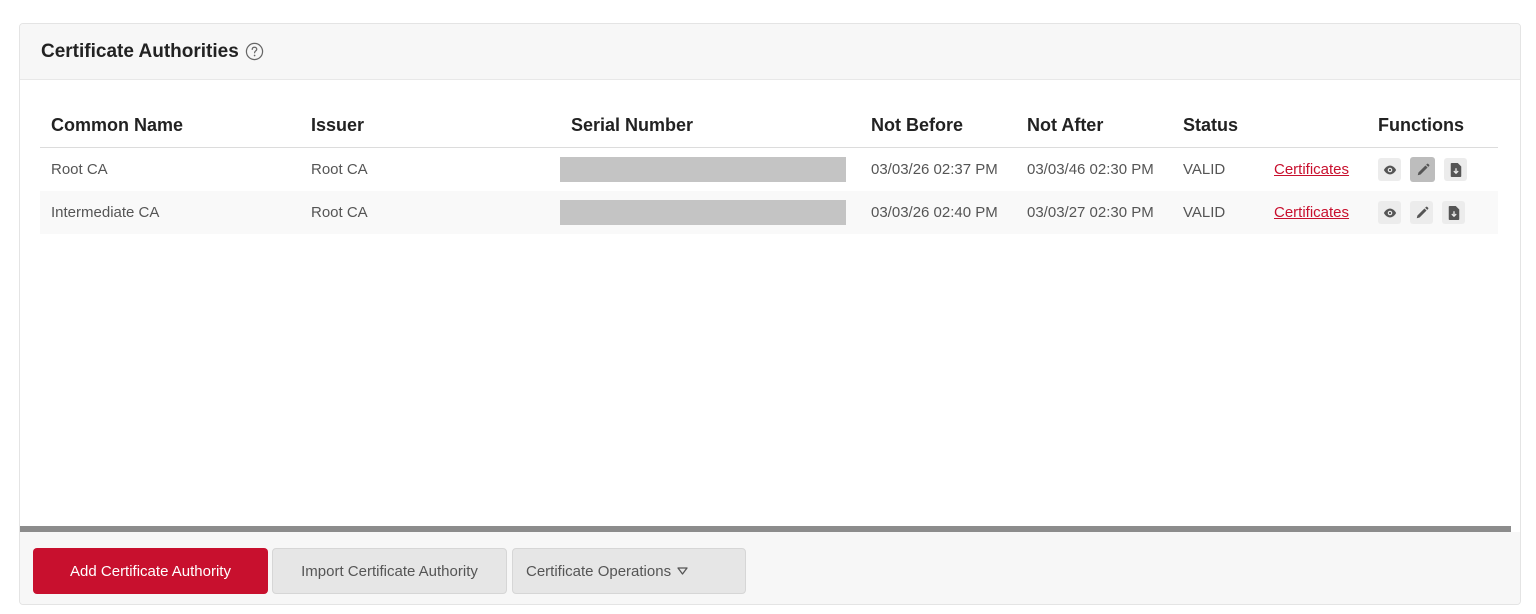  I want to click on help-icon, so click(254, 51).